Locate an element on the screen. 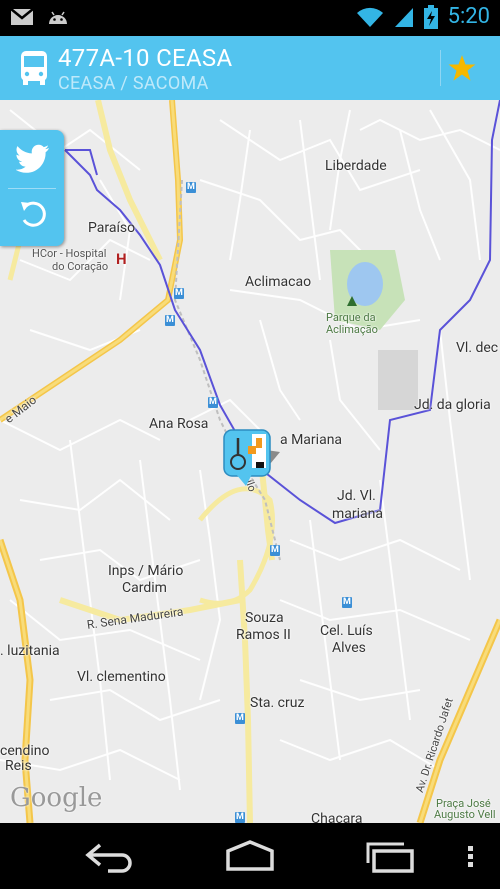 This screenshot has width=500, height=889. map-label: Cardim is located at coordinates (144, 588).